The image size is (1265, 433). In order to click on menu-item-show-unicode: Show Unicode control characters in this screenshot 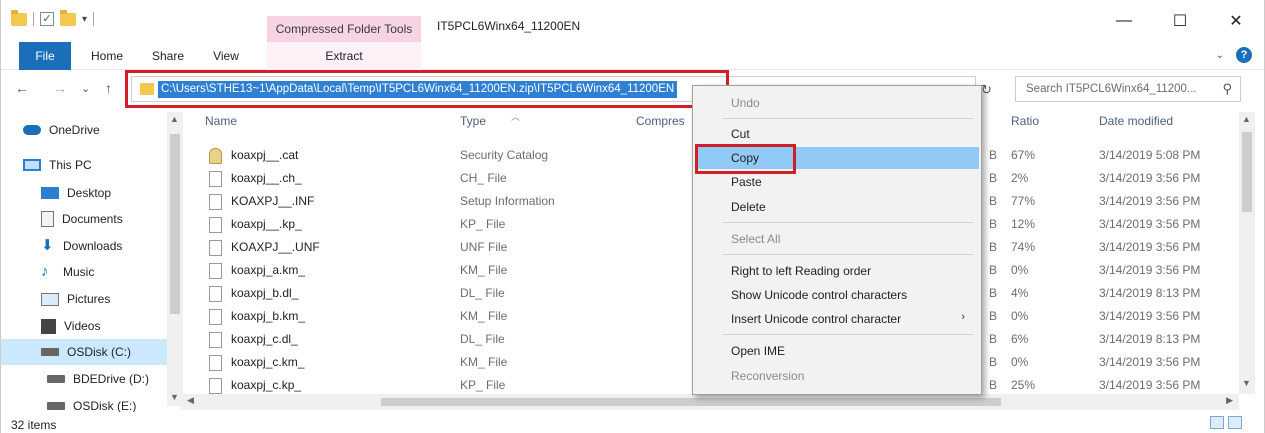, I will do `click(837, 295)`.